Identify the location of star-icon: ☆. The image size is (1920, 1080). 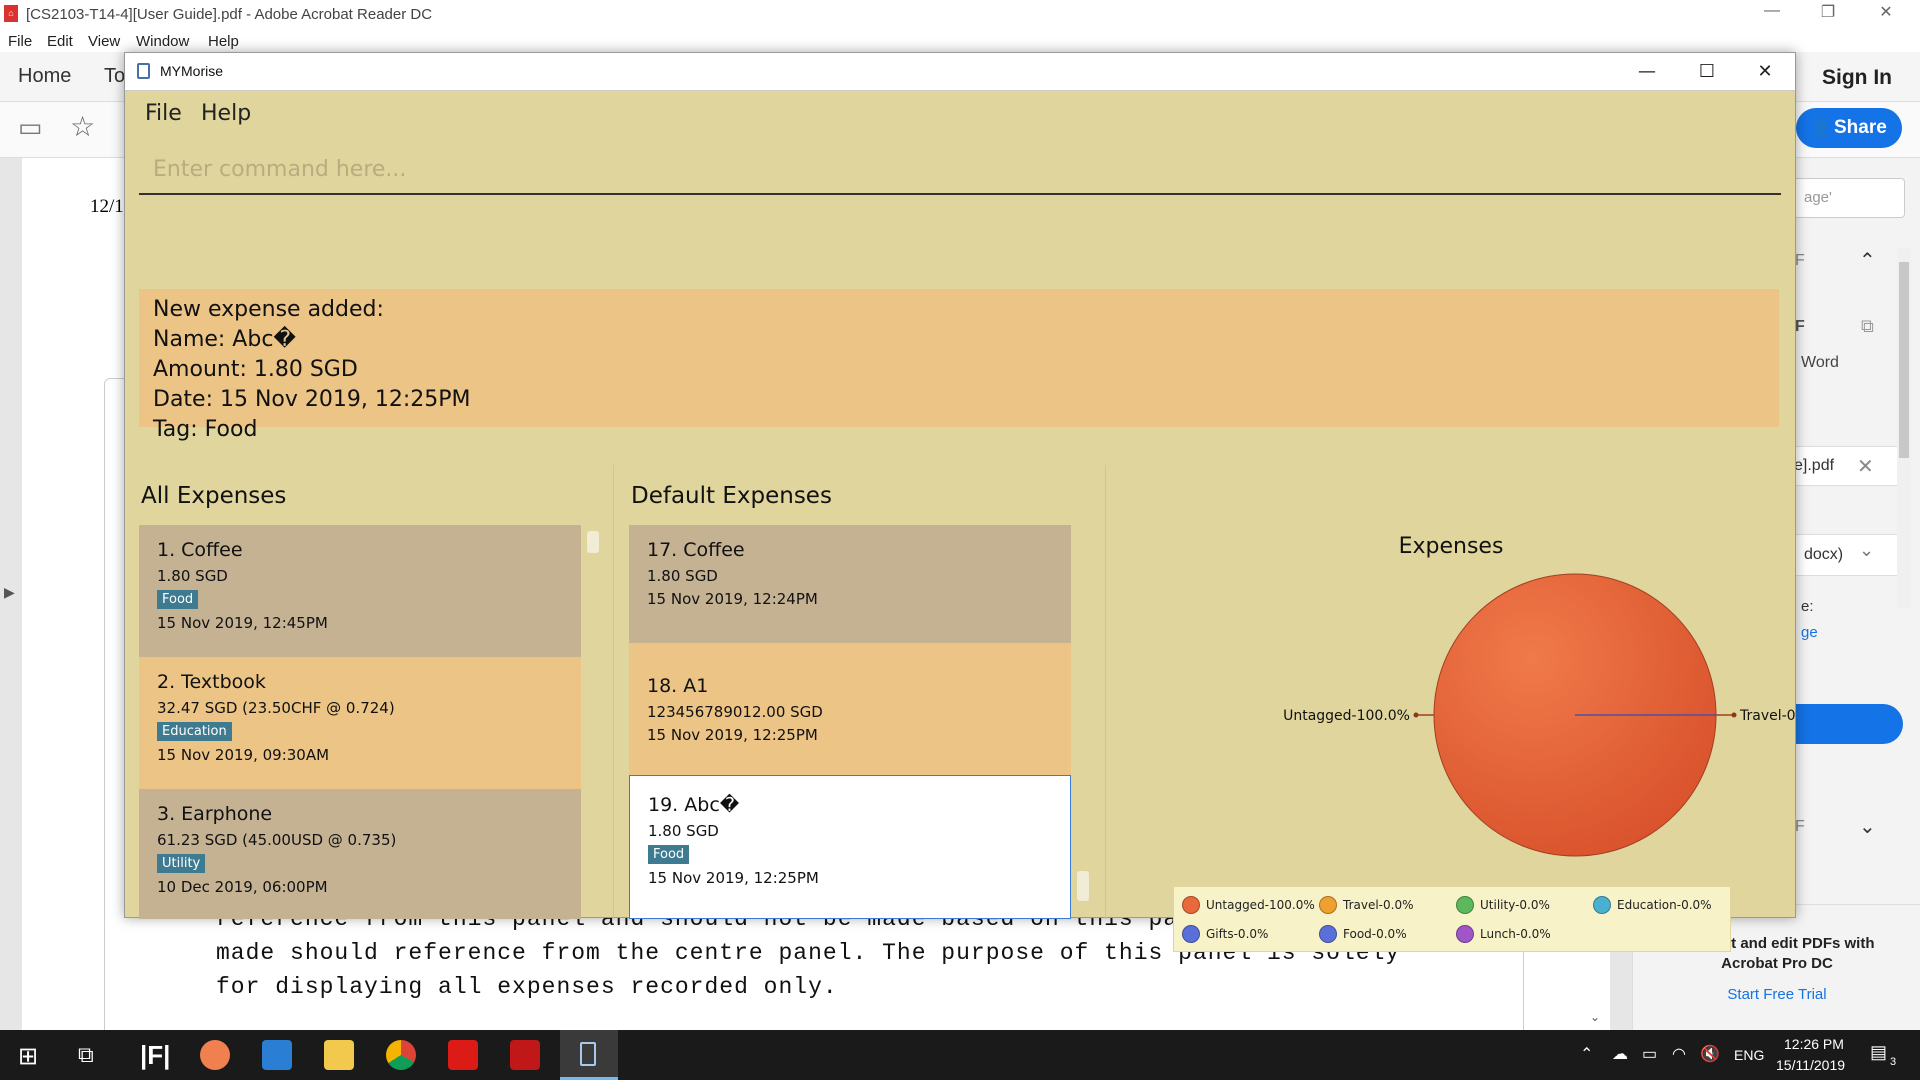
(82, 126).